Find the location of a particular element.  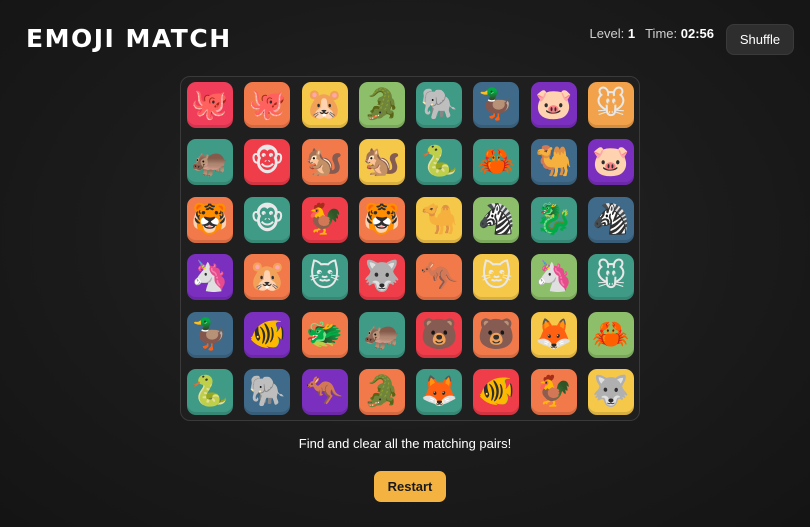

tile-dragon: 🐲 is located at coordinates (324, 334).